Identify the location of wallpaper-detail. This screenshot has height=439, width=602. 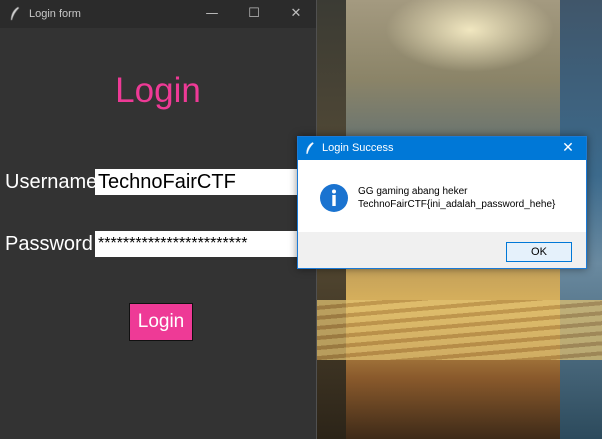
(459, 330).